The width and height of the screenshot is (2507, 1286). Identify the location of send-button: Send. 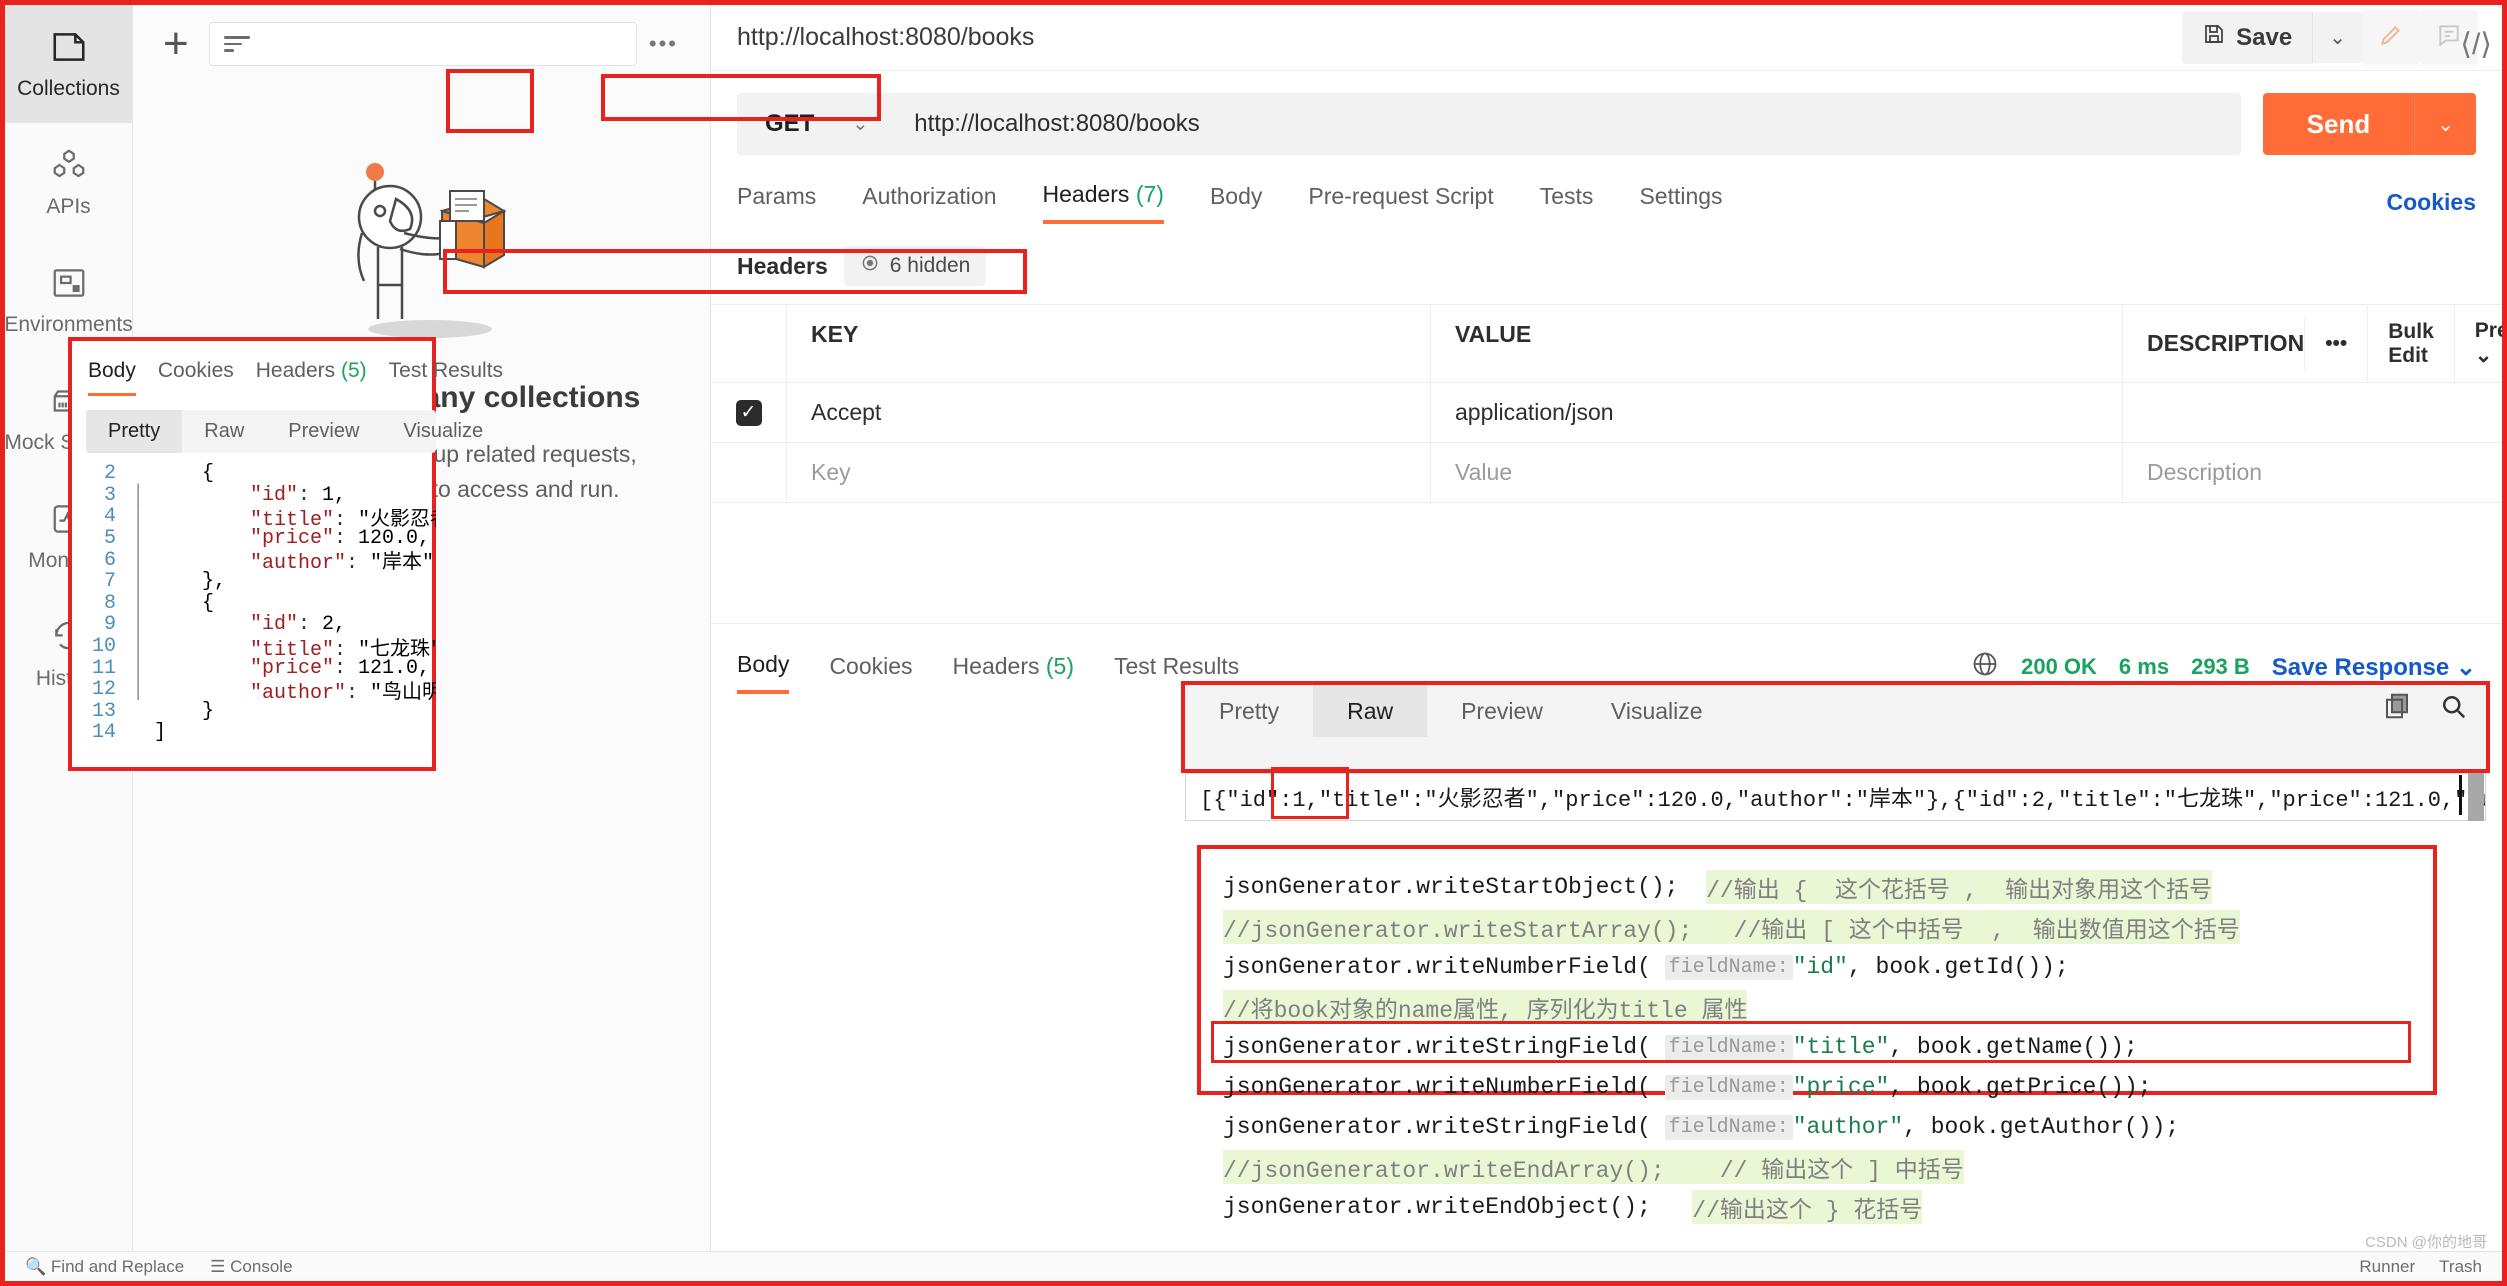
(2338, 124).